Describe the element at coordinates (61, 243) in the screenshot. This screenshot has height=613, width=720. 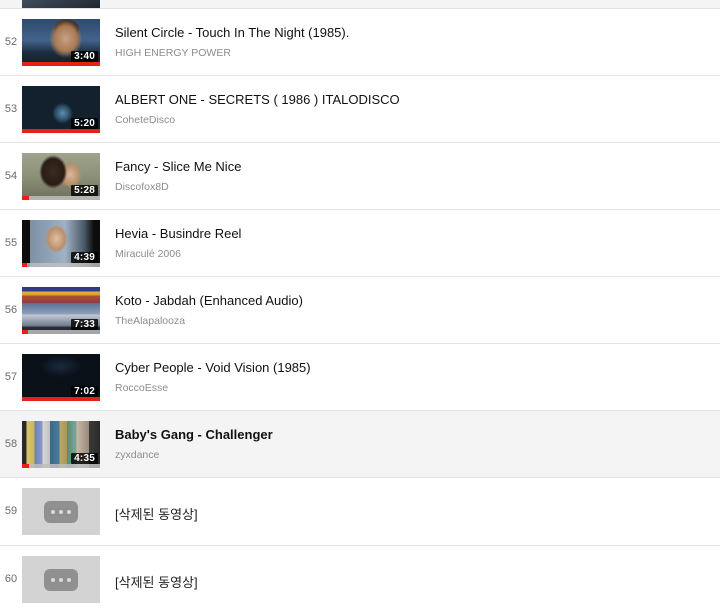
I see `video-thumbnail: 4:39` at that location.